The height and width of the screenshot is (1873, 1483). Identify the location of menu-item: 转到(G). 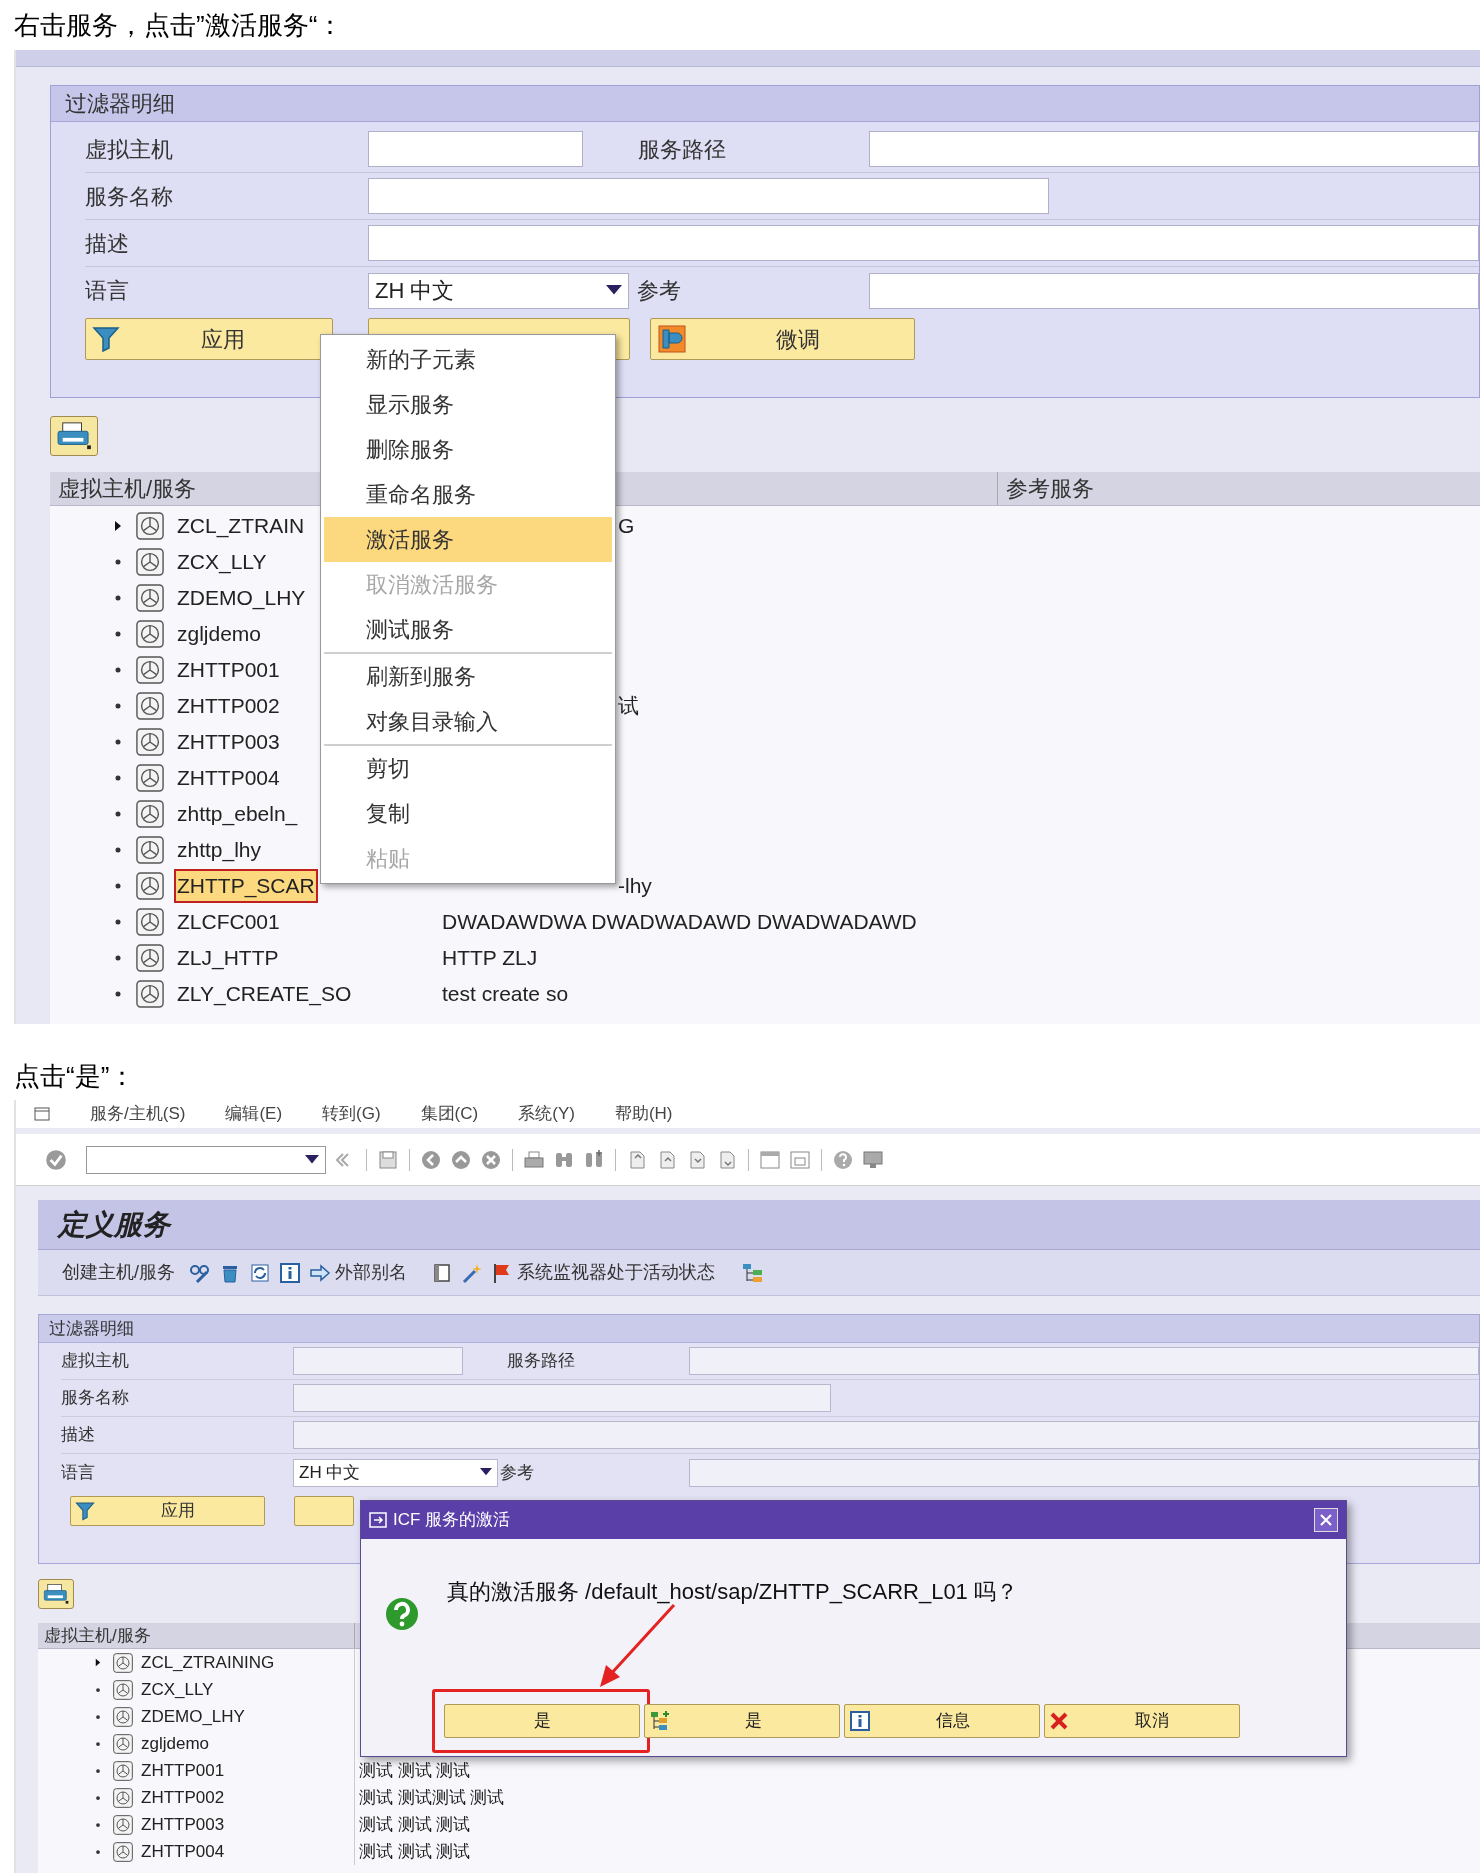
(351, 1114).